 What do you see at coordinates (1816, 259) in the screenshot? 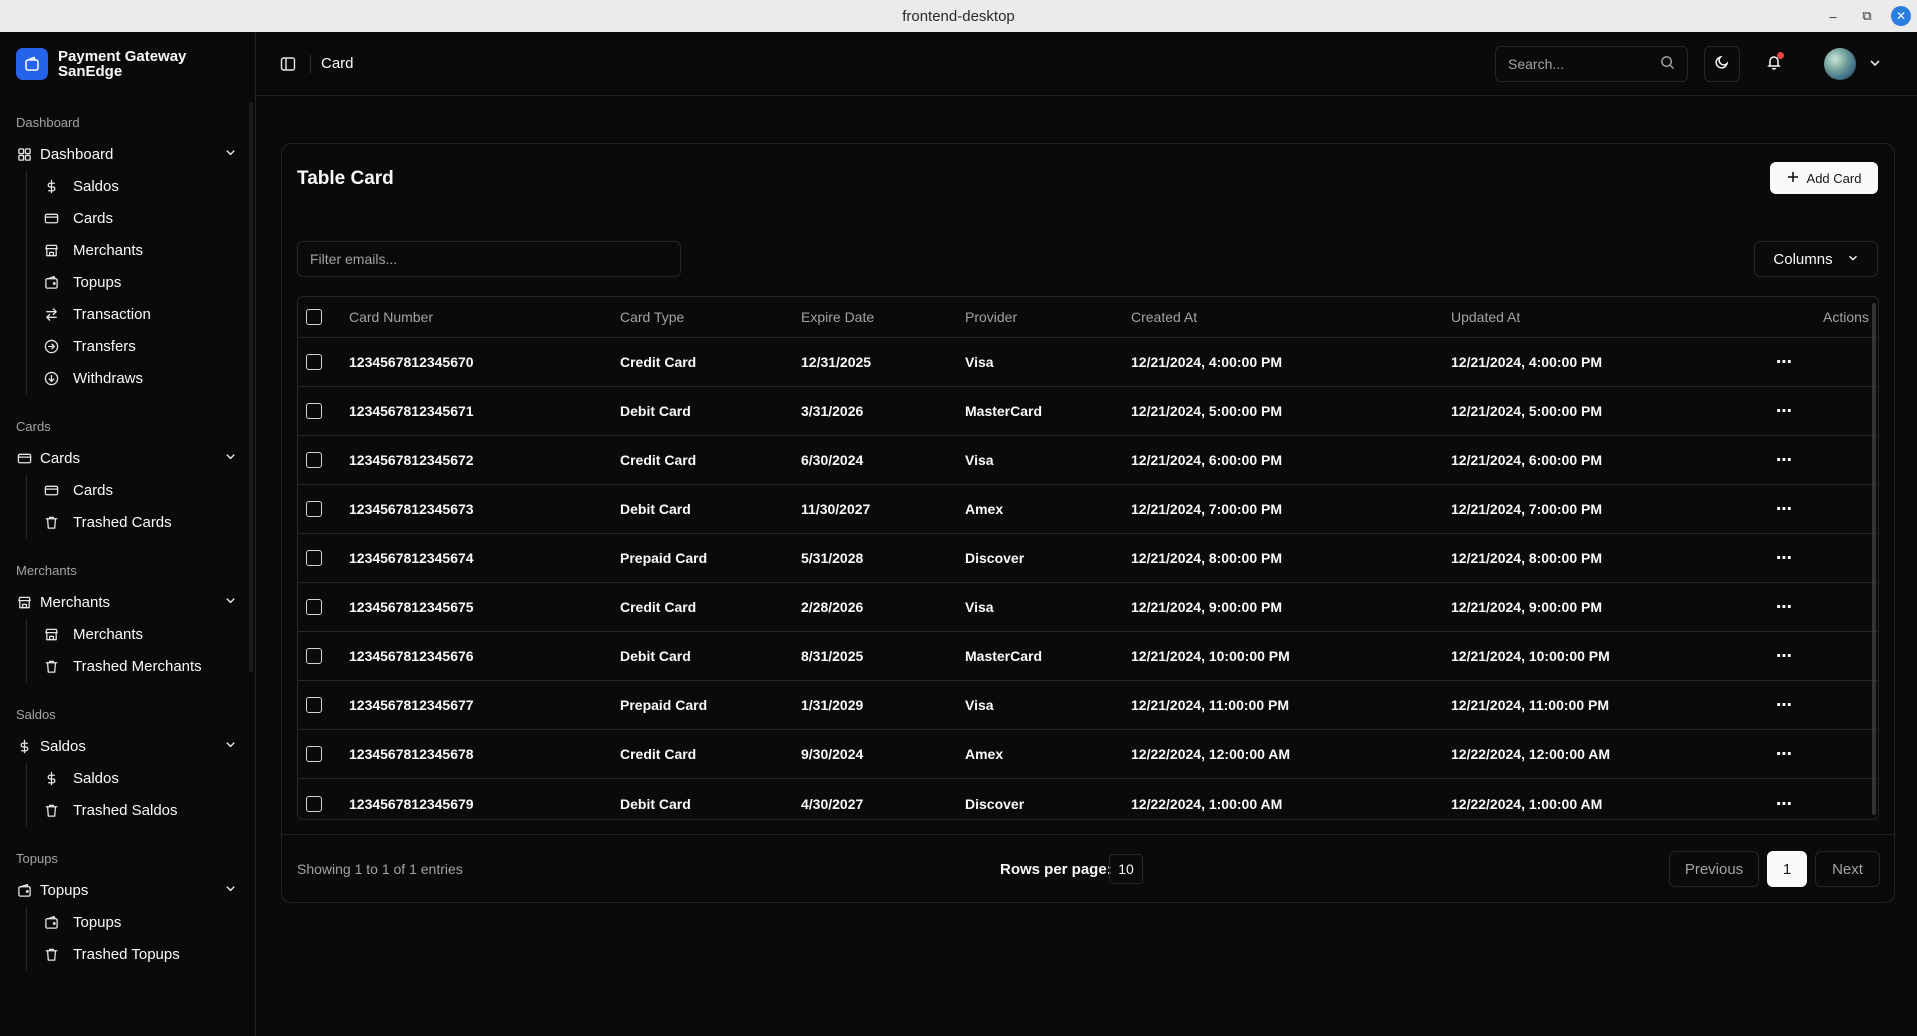
I see `columns-button: Columns` at bounding box center [1816, 259].